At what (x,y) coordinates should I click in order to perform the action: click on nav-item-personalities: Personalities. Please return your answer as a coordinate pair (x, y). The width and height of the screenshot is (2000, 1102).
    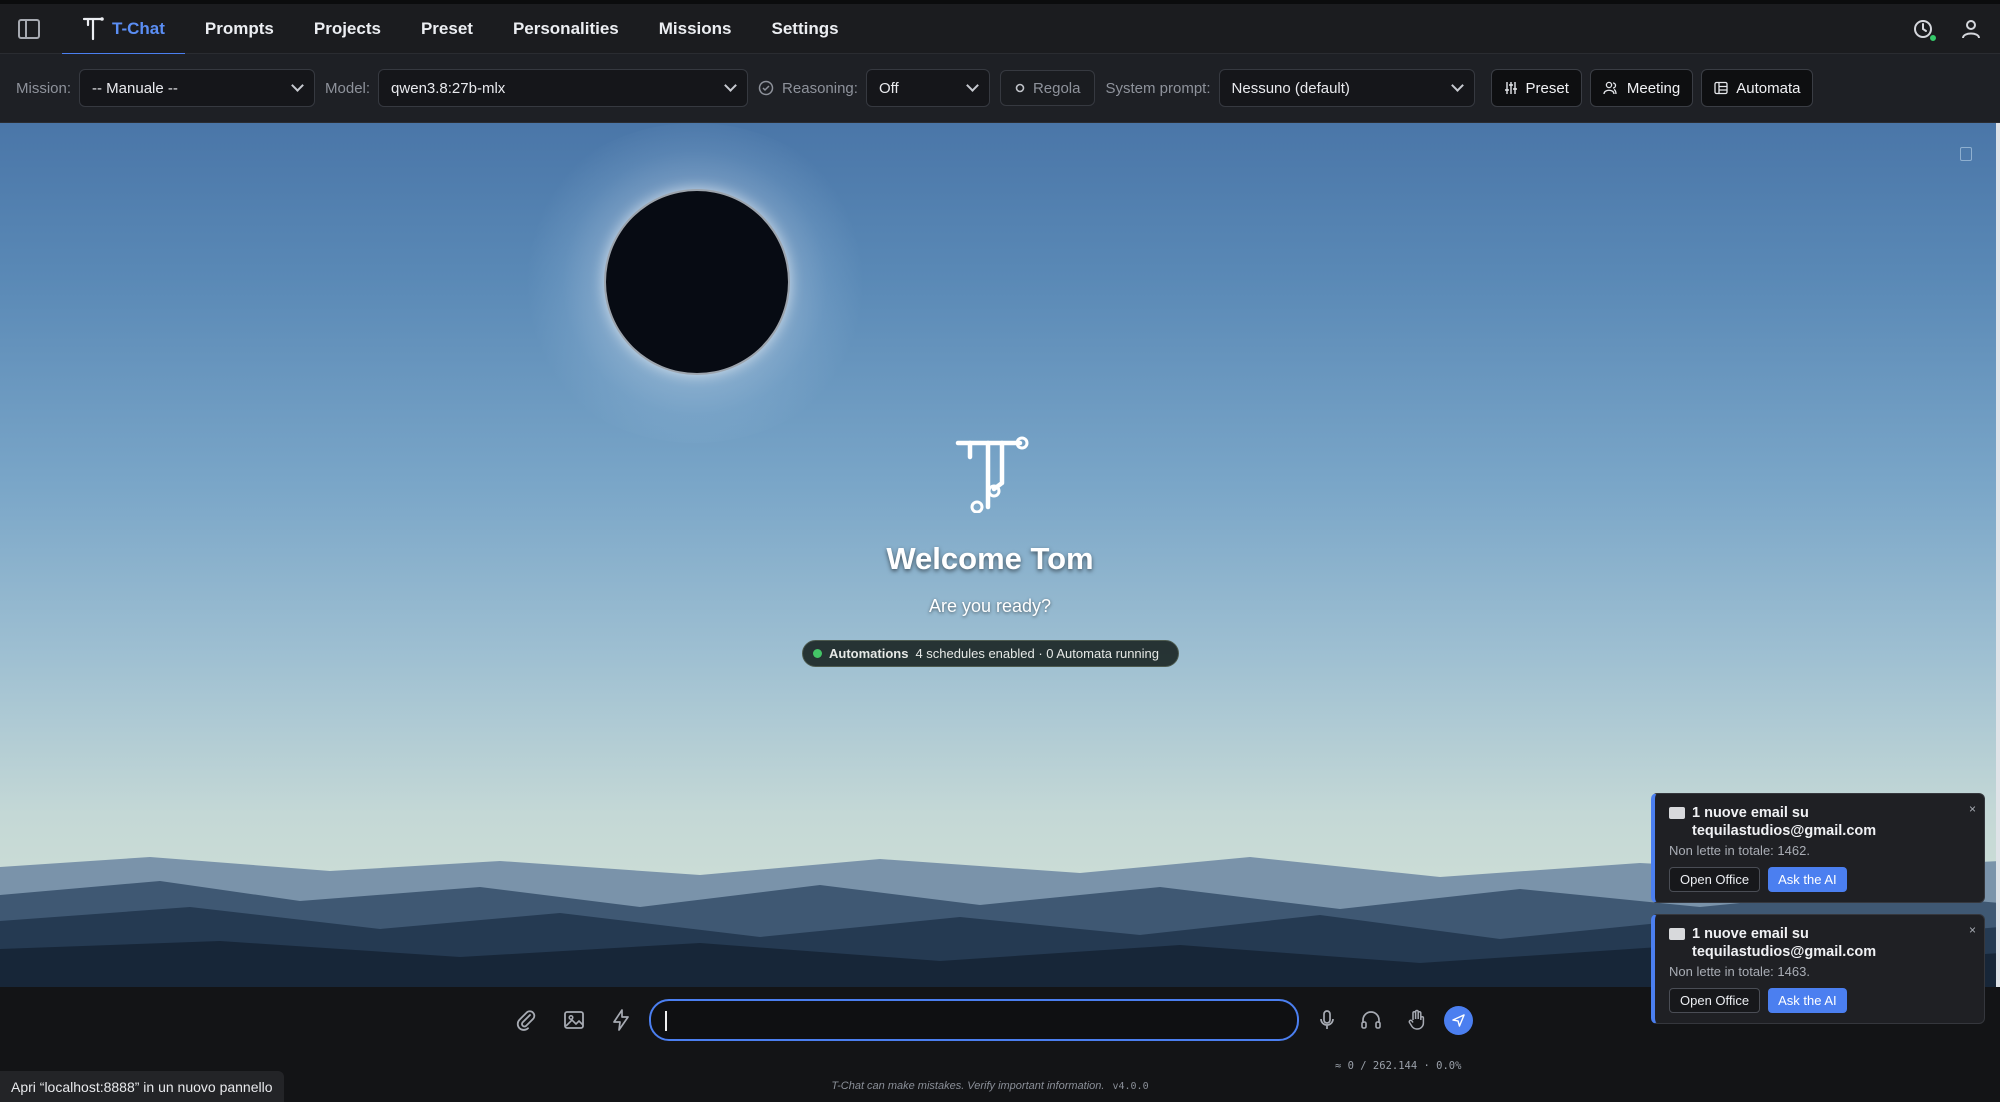
    Looking at the image, I should click on (566, 29).